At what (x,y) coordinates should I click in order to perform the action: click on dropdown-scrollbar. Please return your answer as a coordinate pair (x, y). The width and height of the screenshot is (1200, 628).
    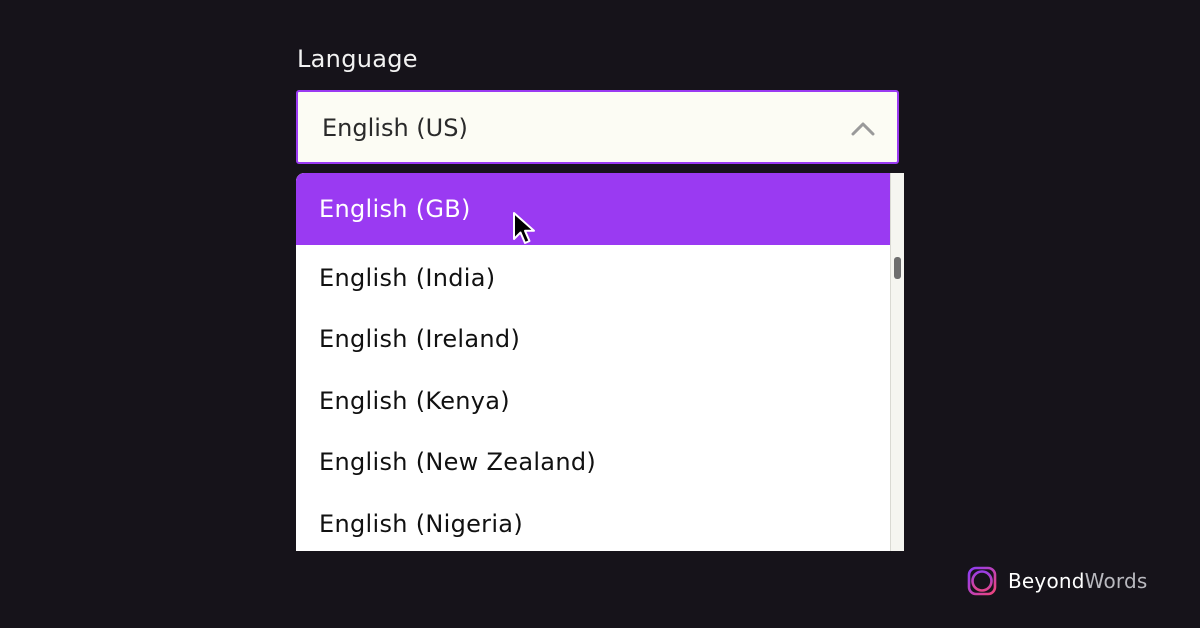
    Looking at the image, I should click on (897, 362).